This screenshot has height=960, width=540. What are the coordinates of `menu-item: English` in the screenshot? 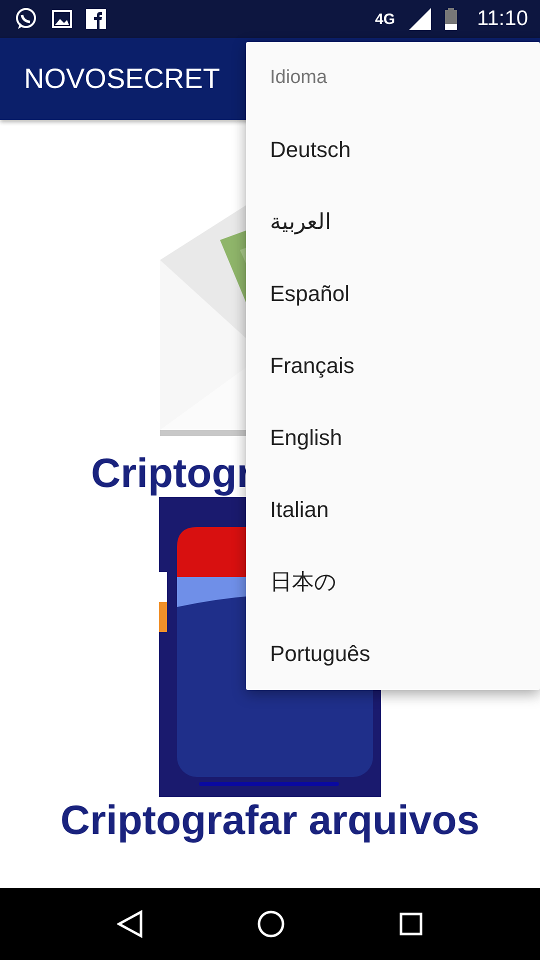 It's located at (393, 438).